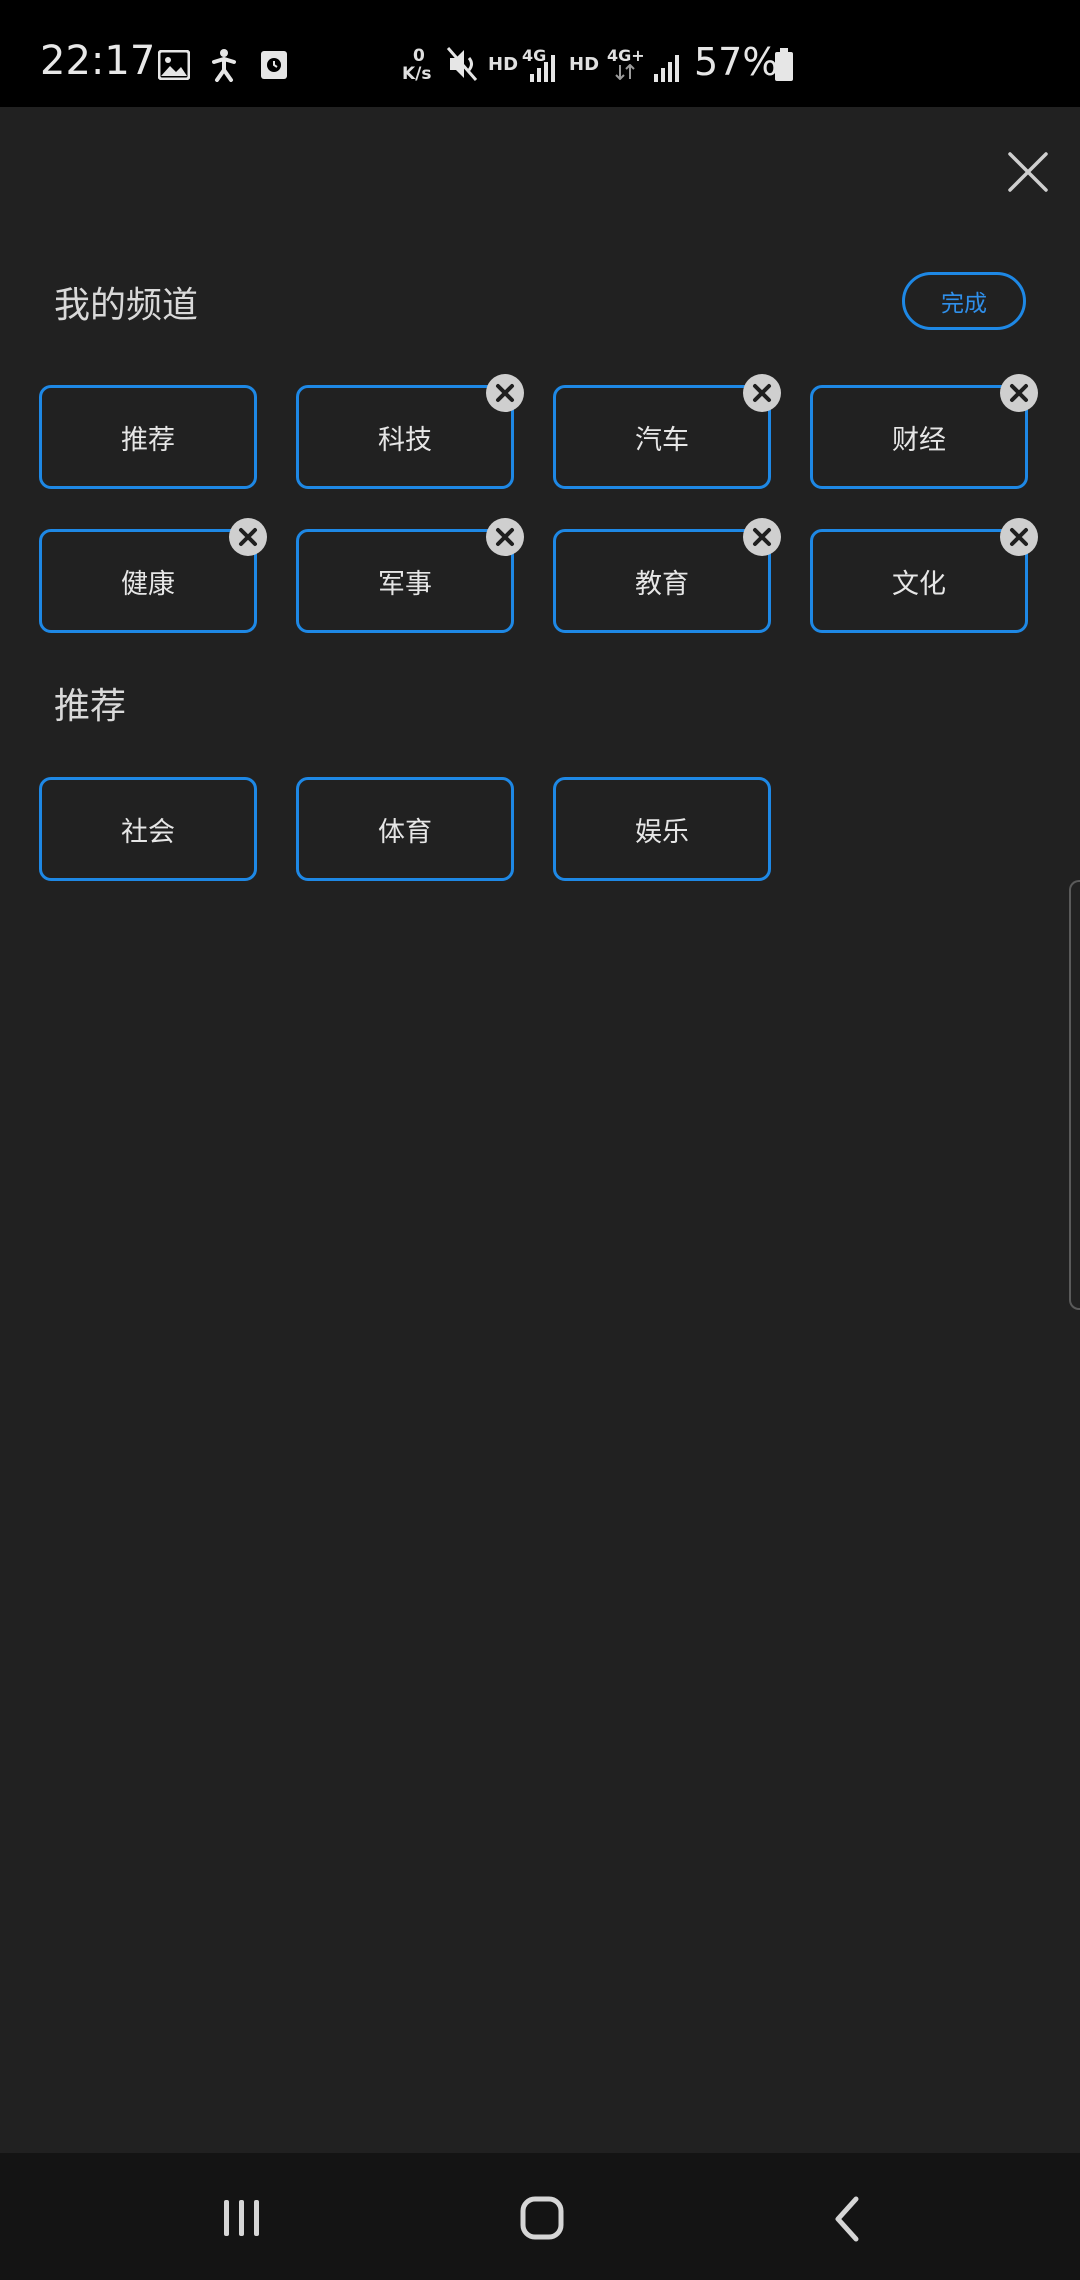 The width and height of the screenshot is (1080, 2280). What do you see at coordinates (919, 584) in the screenshot?
I see `channel-label: 文化` at bounding box center [919, 584].